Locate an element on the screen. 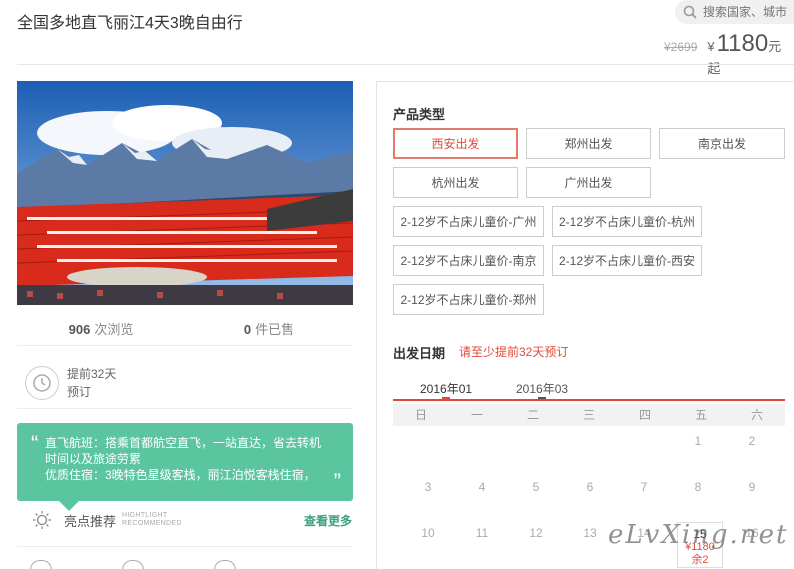 The height and width of the screenshot is (569, 794). product-type-title: 产品类型 is located at coordinates (419, 114).